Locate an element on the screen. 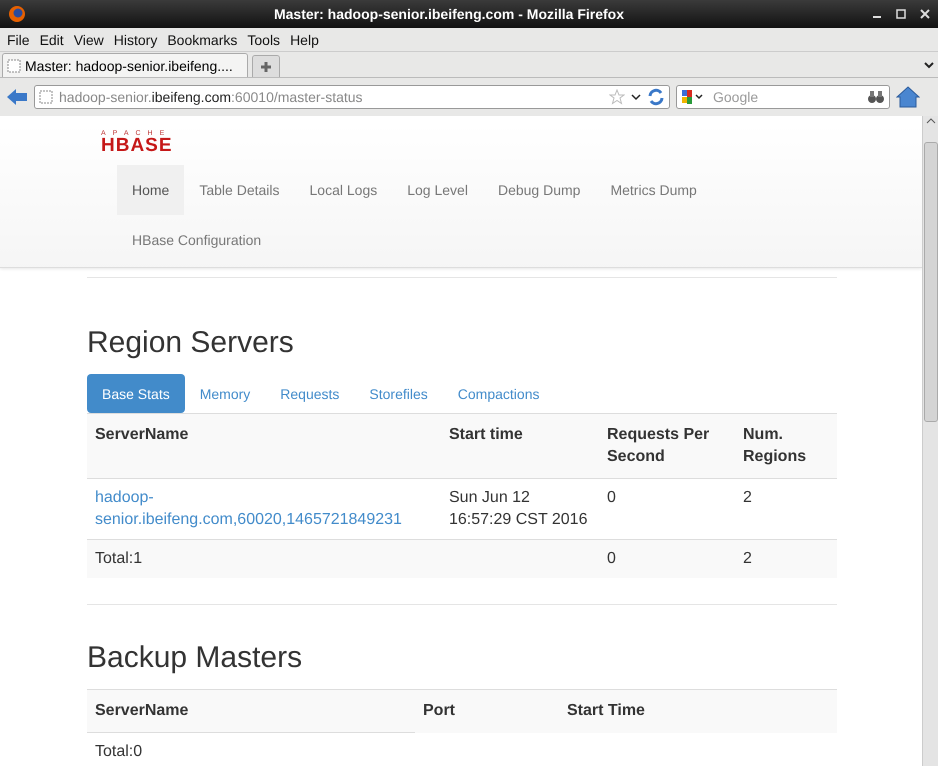 The width and height of the screenshot is (938, 766). nav-link: Log Level is located at coordinates (437, 190).